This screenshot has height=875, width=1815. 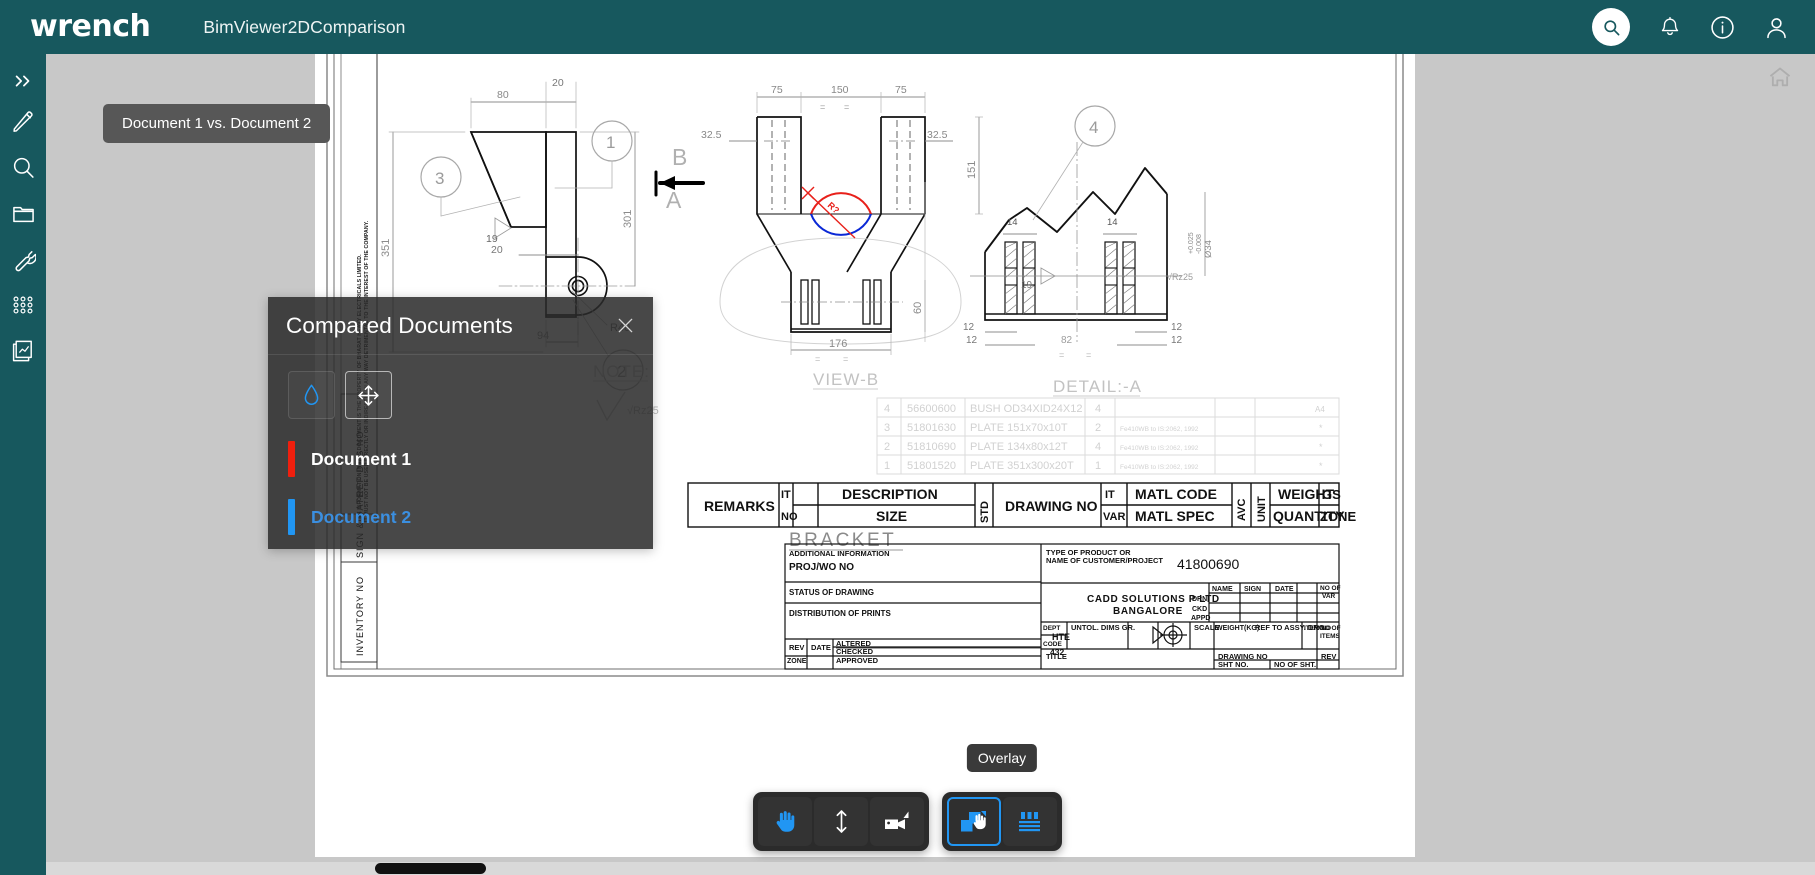 I want to click on svg-text: DISTRIBUTION OF PRINTS, so click(x=840, y=613).